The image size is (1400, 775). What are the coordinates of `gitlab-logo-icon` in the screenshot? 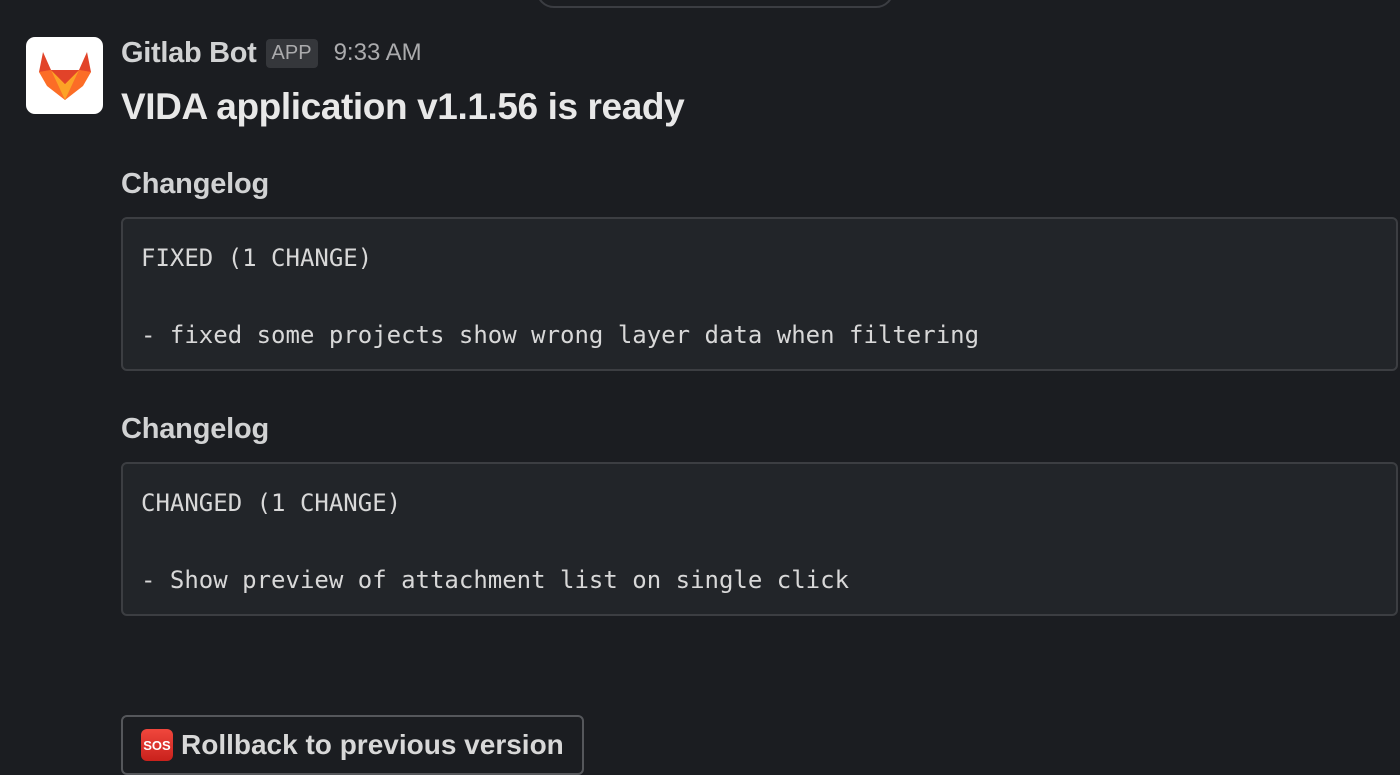 It's located at (64, 75).